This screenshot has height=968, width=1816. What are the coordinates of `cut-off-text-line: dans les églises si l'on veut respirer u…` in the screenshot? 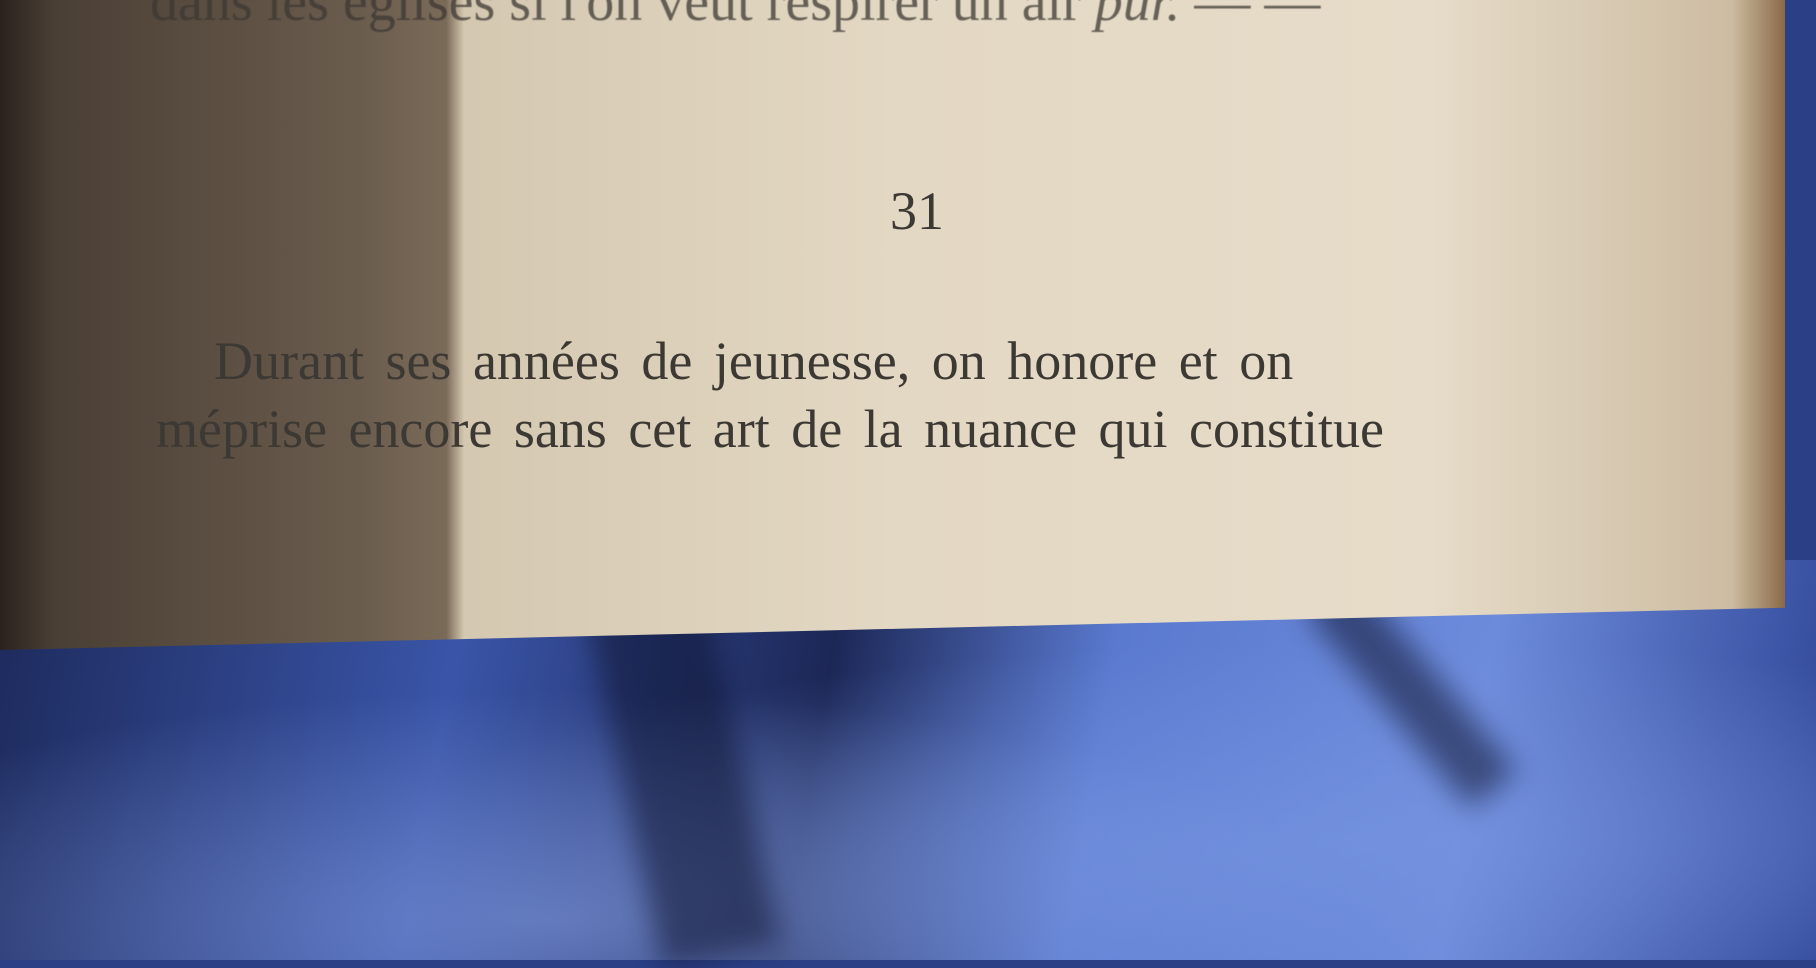 It's located at (735, 17).